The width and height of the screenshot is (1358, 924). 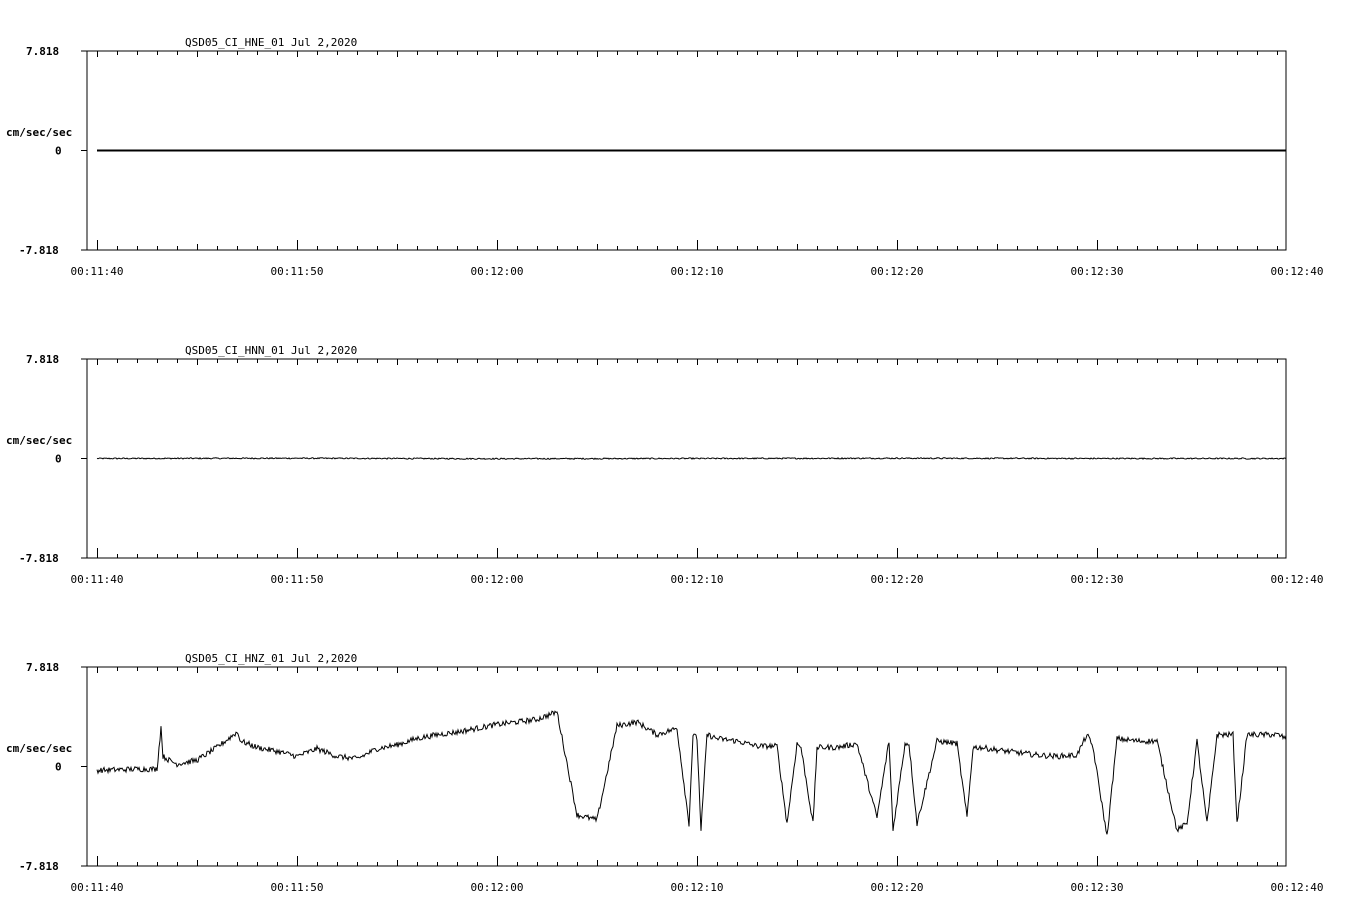 What do you see at coordinates (271, 350) in the screenshot?
I see `panel-title: QSD05_CI_HNN_01 Jul 2,2020` at bounding box center [271, 350].